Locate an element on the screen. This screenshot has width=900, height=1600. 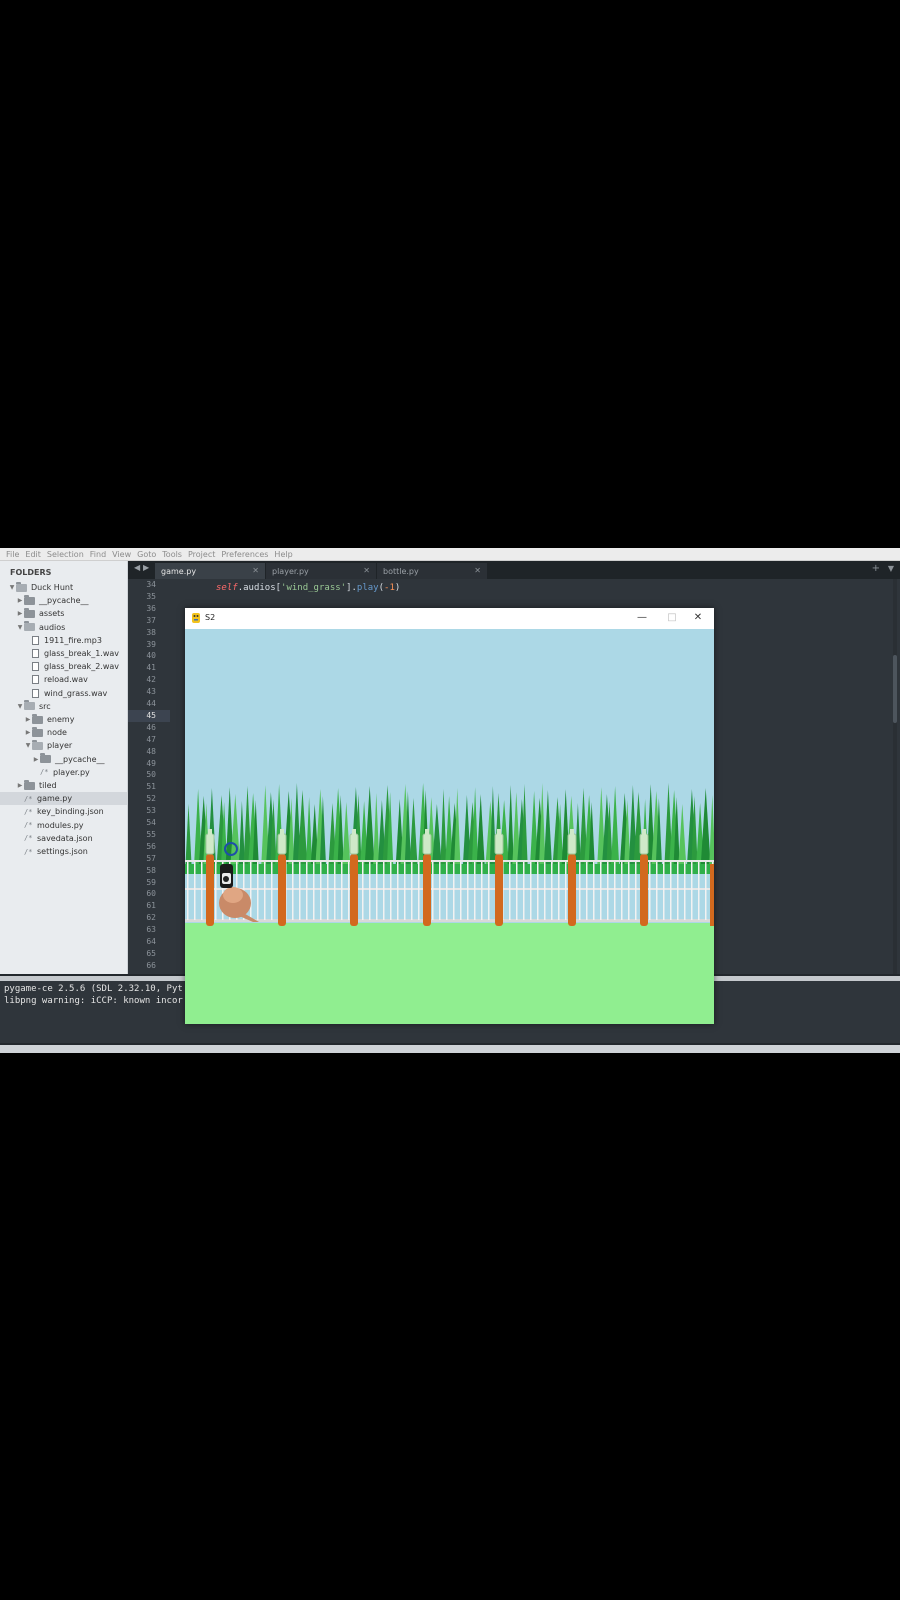
menu-project: Project is located at coordinates (201, 554).